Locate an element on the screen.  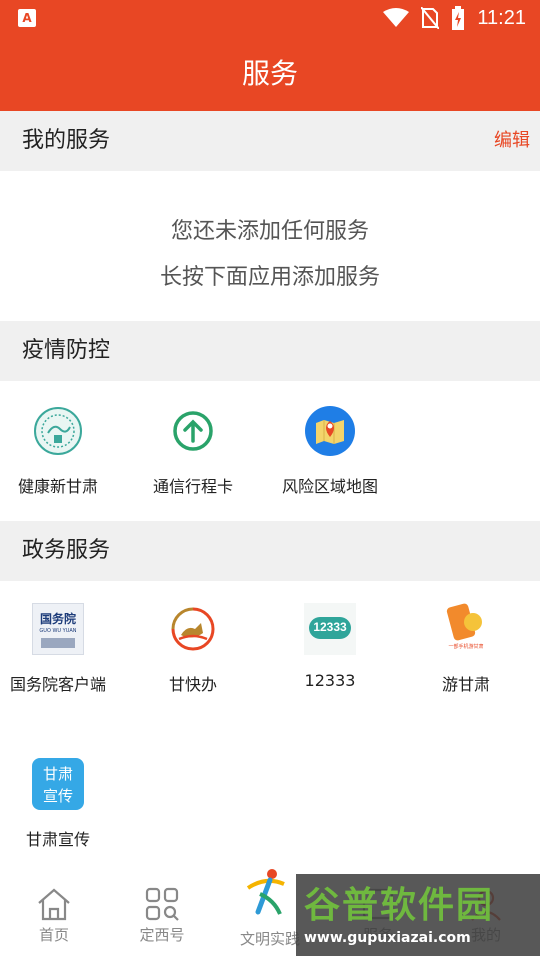
grid-search-icon is located at coordinates (162, 904).